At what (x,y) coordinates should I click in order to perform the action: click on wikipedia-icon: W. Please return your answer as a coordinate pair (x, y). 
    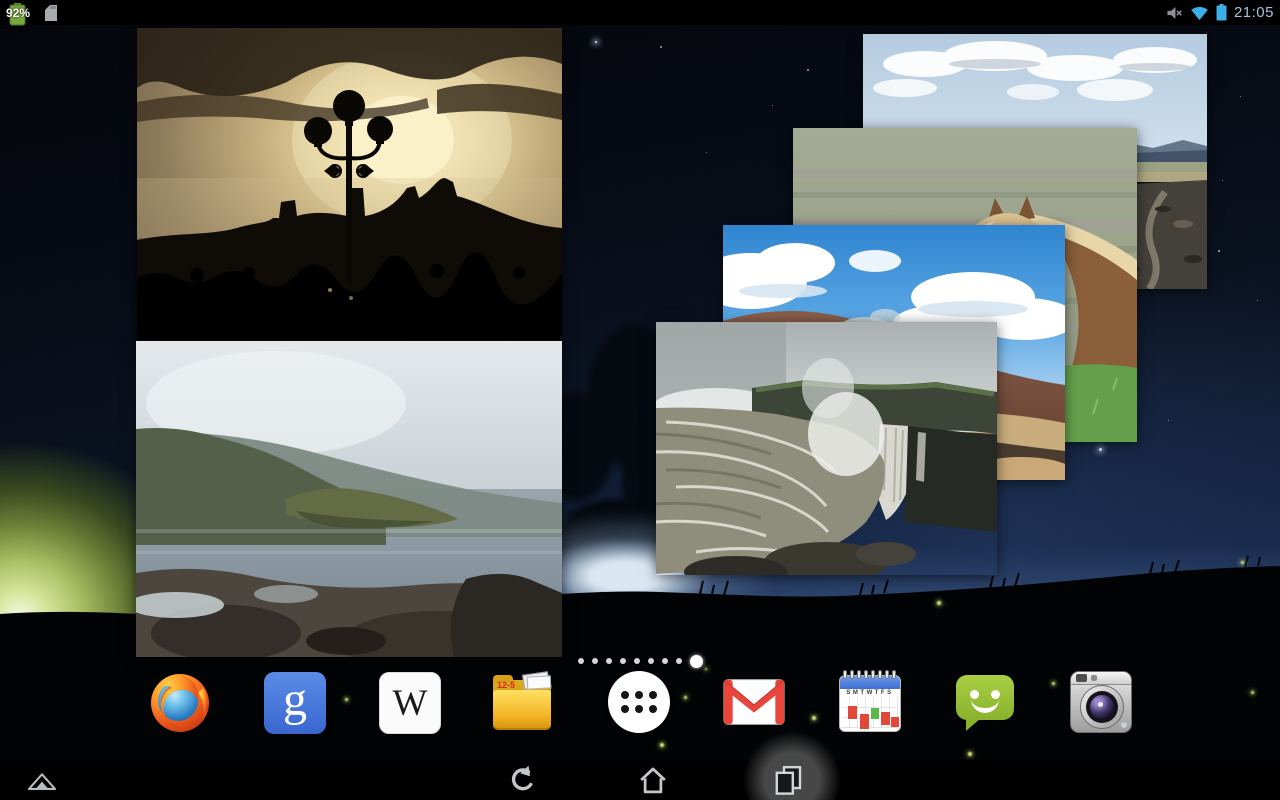
    Looking at the image, I should click on (410, 703).